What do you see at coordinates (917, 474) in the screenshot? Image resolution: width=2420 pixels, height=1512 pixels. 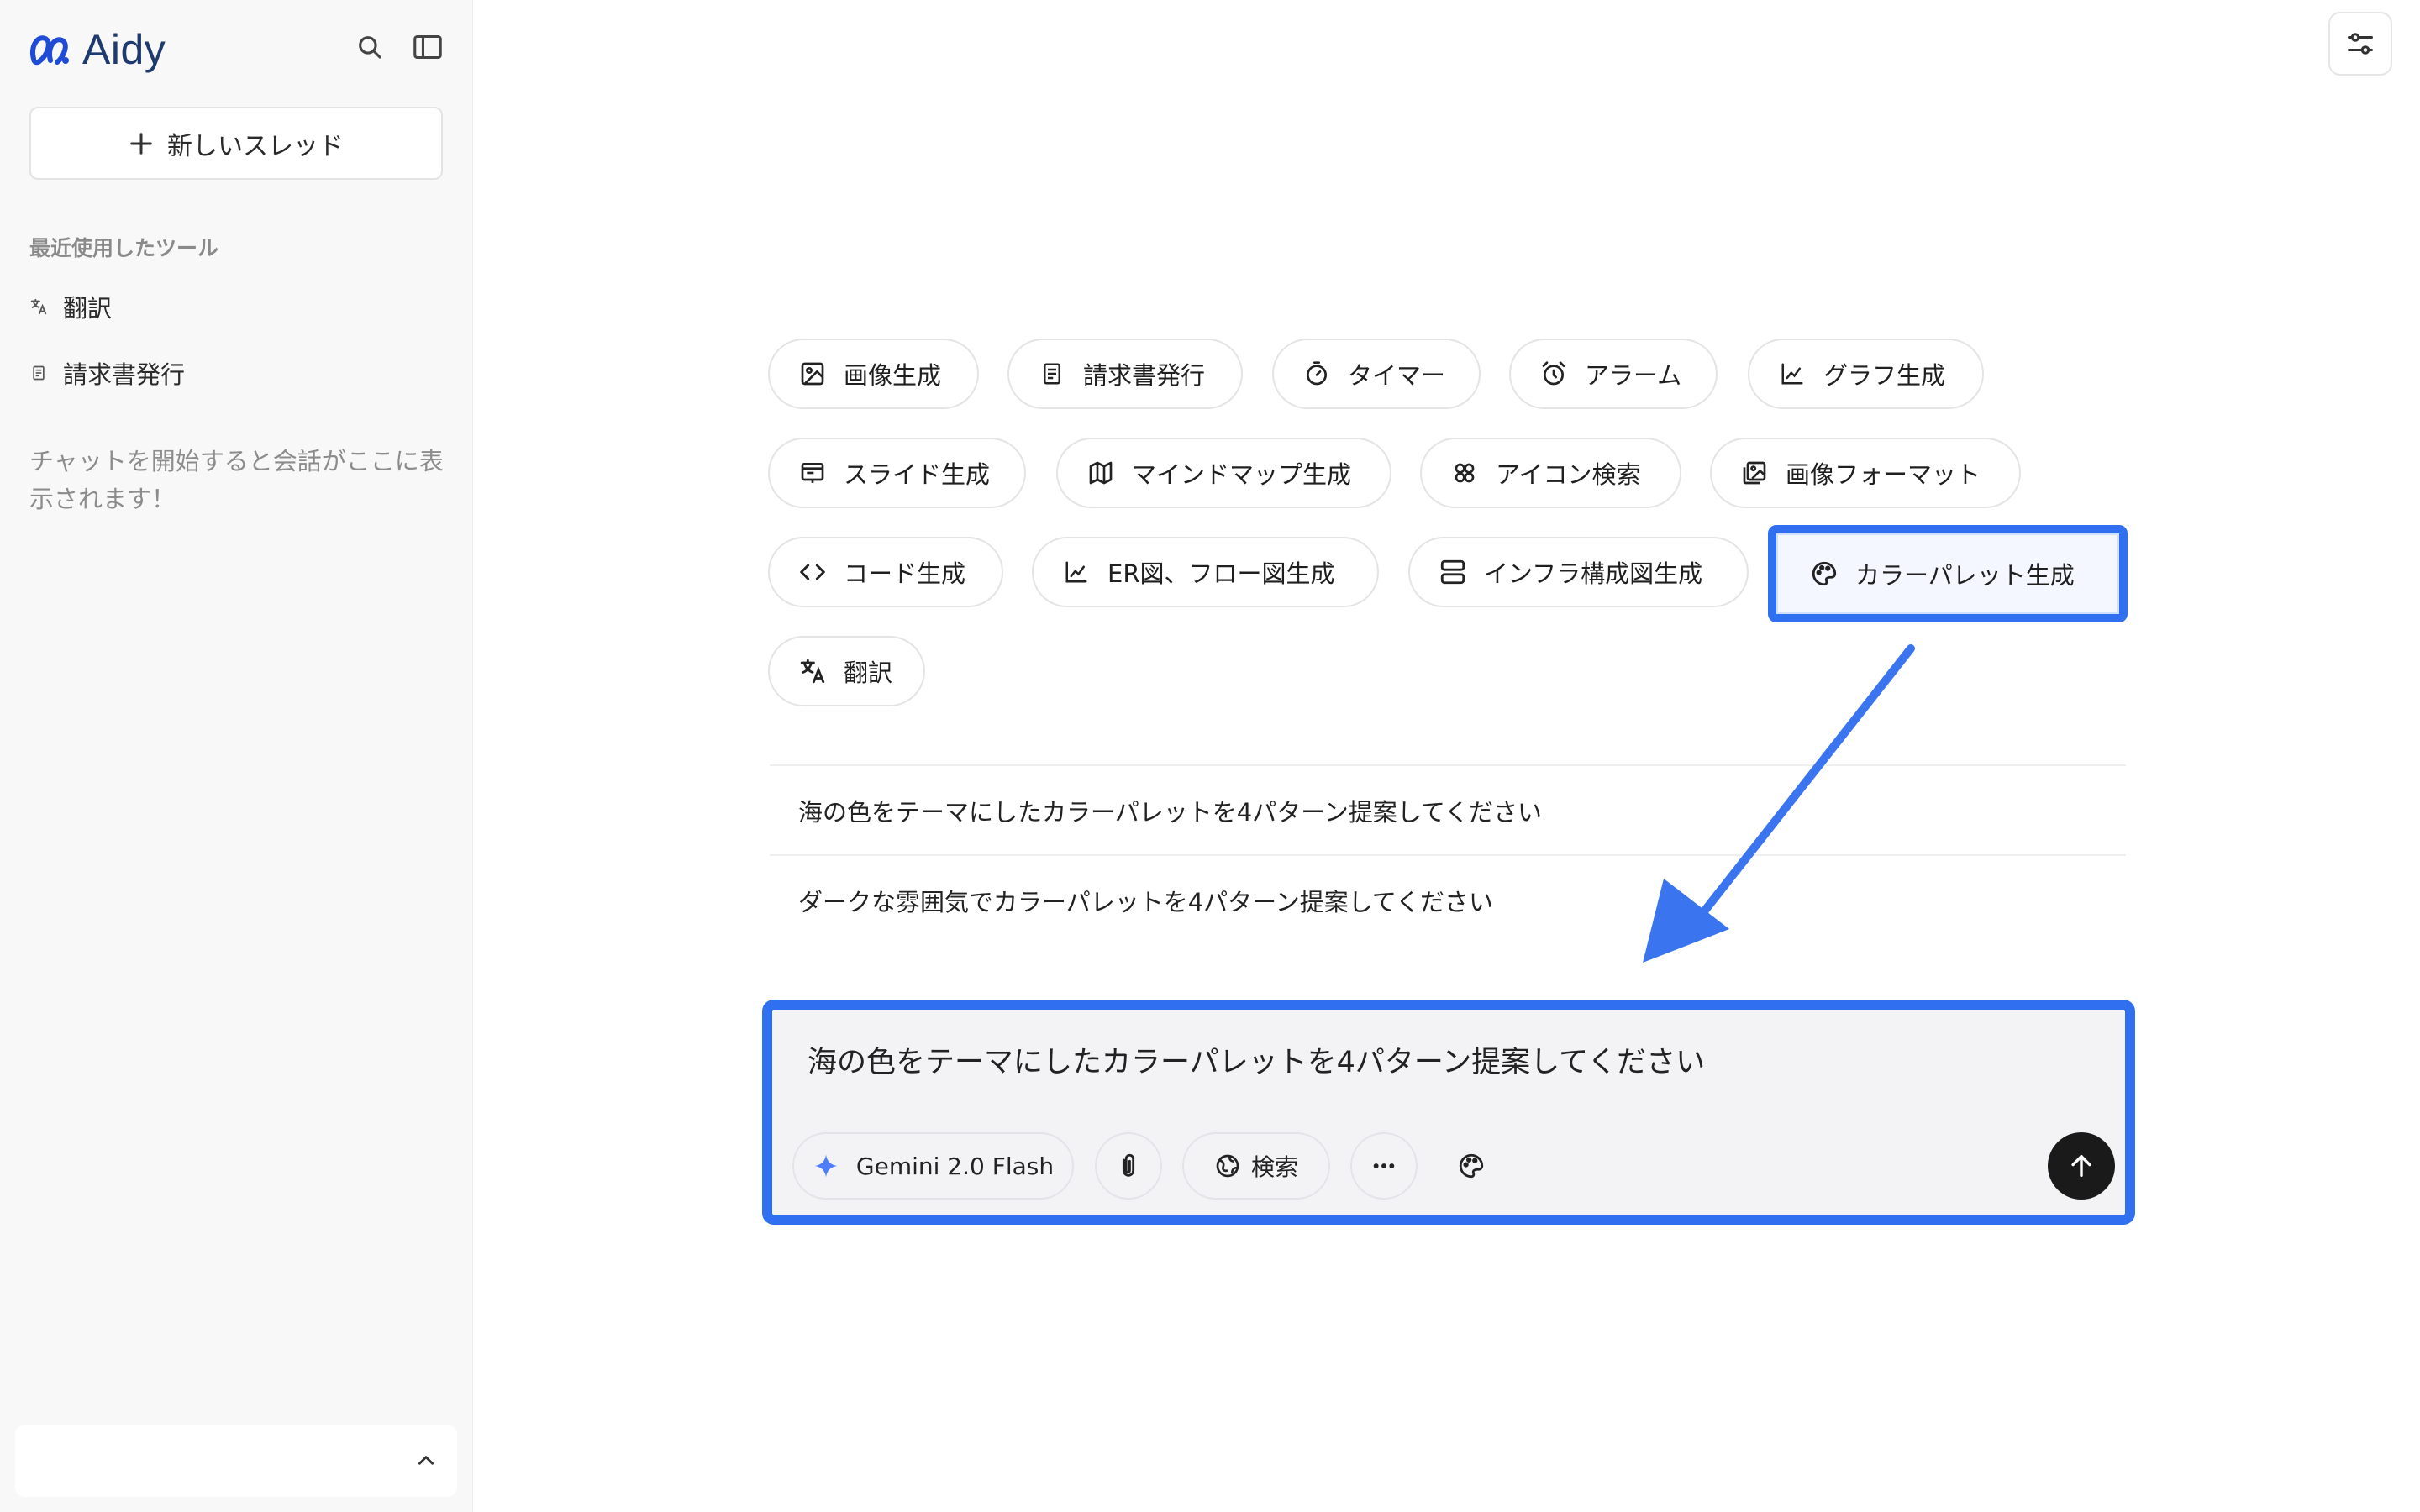 I see `tool-chip-label: スライド生成` at bounding box center [917, 474].